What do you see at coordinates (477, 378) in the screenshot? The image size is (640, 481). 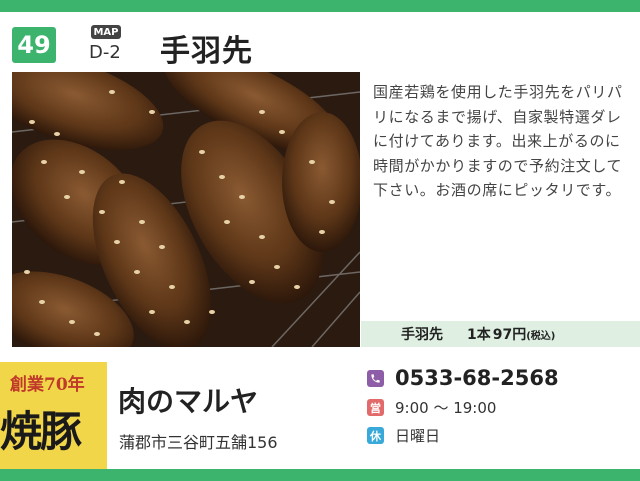 I see `phone-number: 0533-68-2568` at bounding box center [477, 378].